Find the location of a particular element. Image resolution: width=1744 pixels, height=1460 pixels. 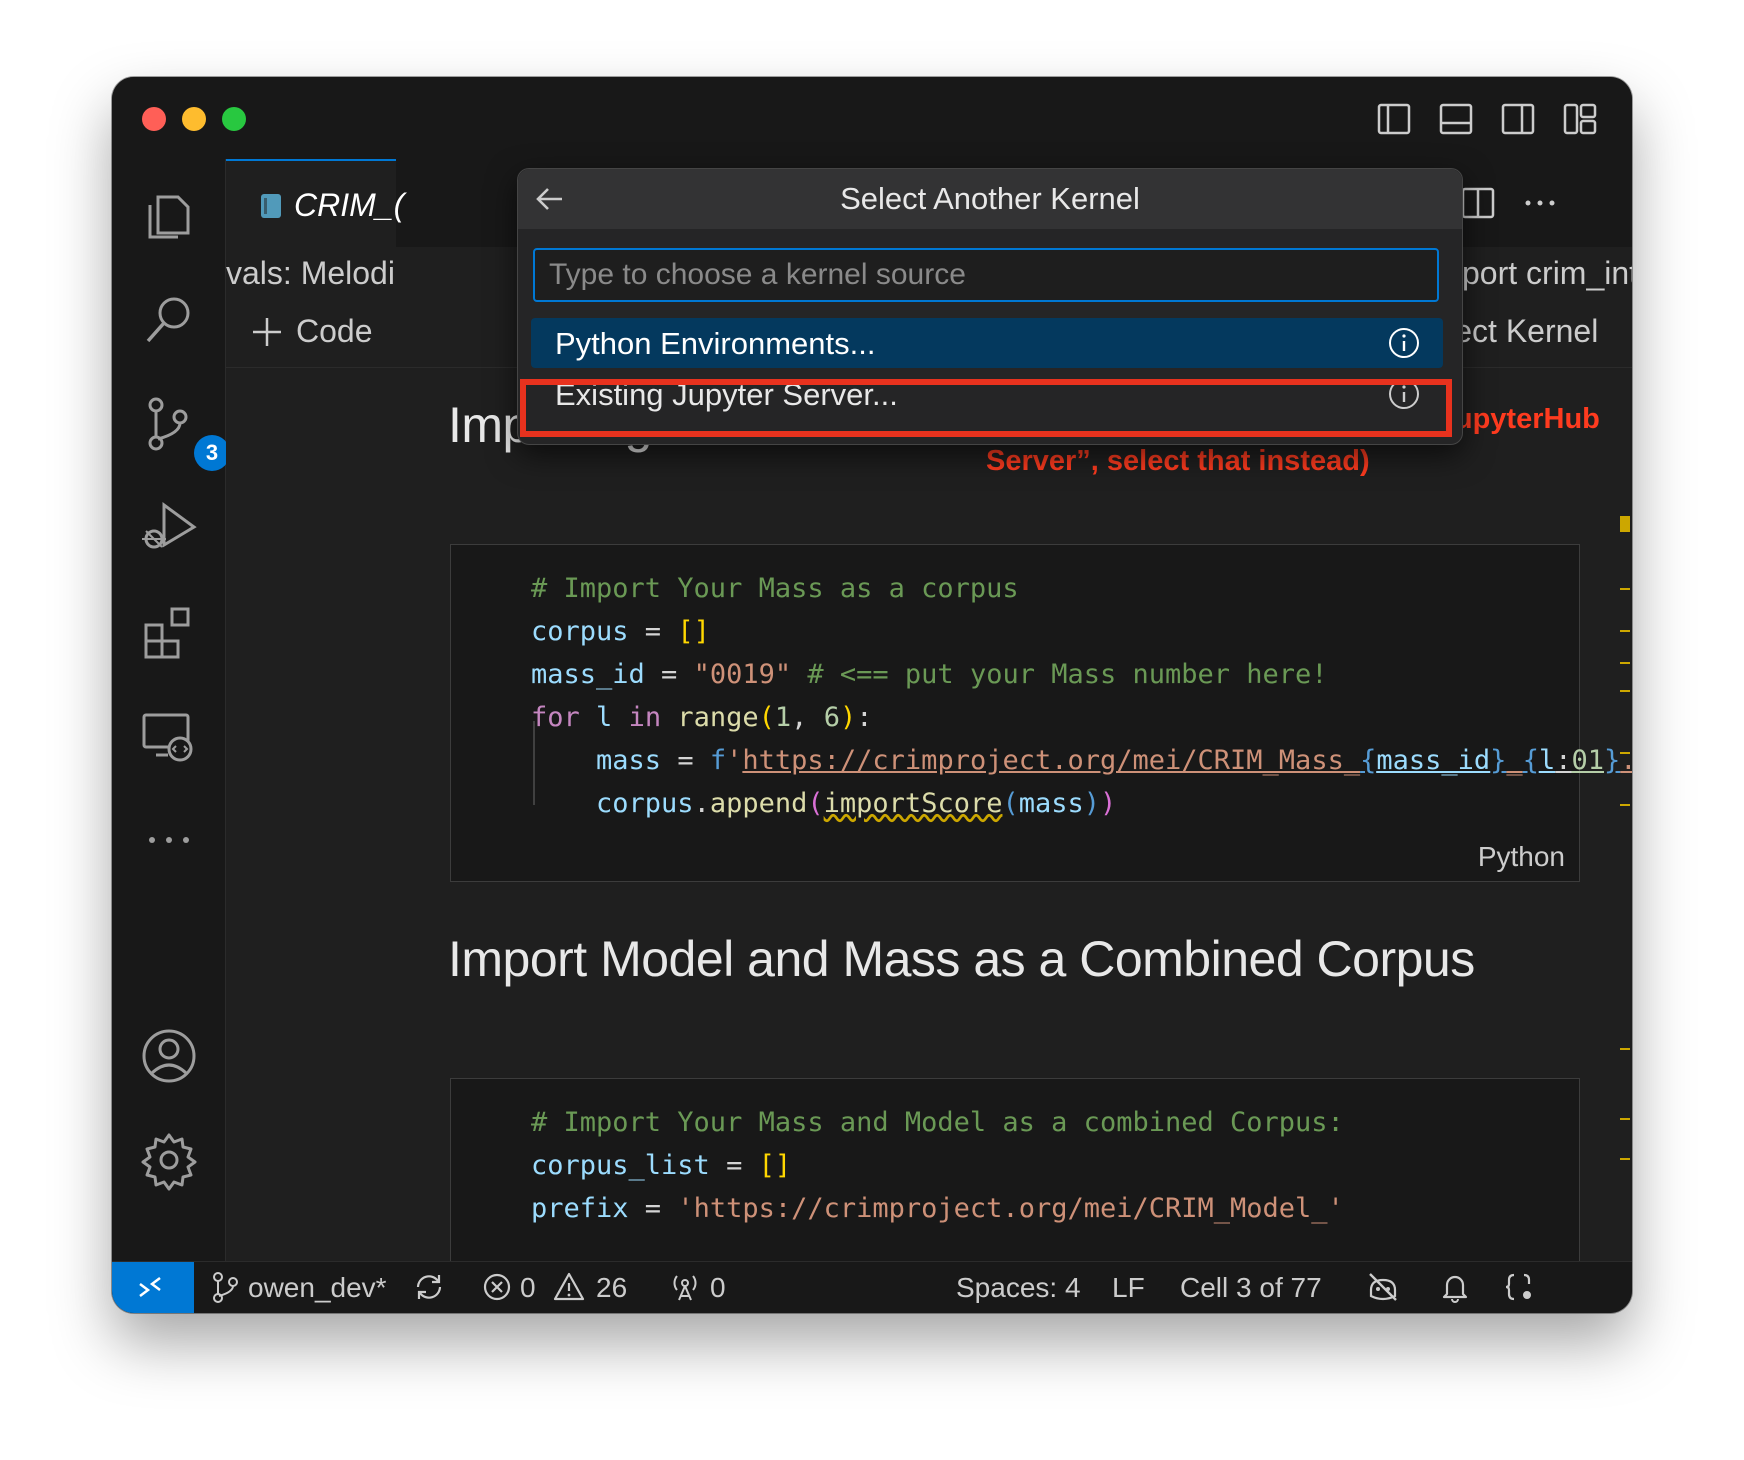

close-window-button is located at coordinates (154, 119).